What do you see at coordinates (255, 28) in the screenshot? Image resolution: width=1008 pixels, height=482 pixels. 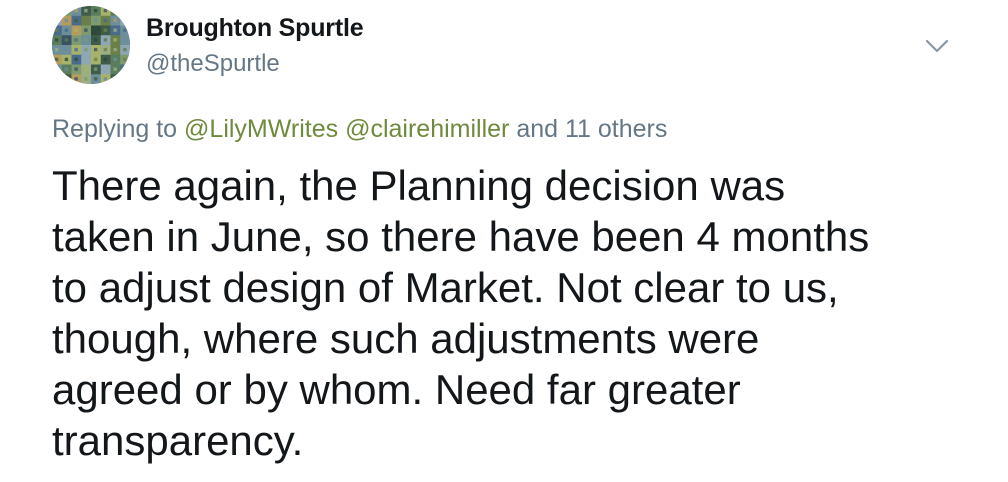 I see `author-name: Broughton Spurtle` at bounding box center [255, 28].